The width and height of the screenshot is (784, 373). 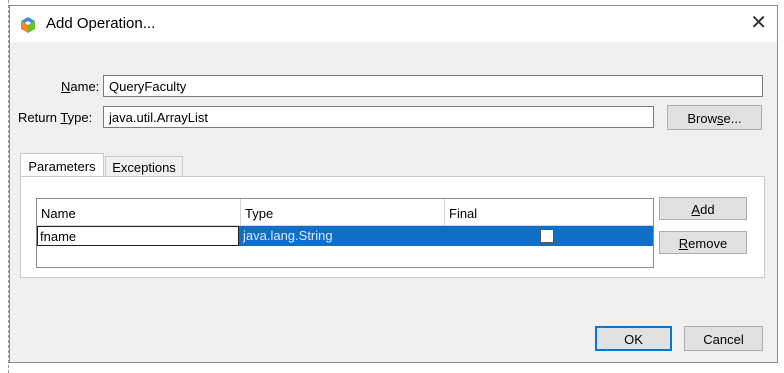 I want to click on tab-exceptions: Exceptions, so click(x=144, y=166).